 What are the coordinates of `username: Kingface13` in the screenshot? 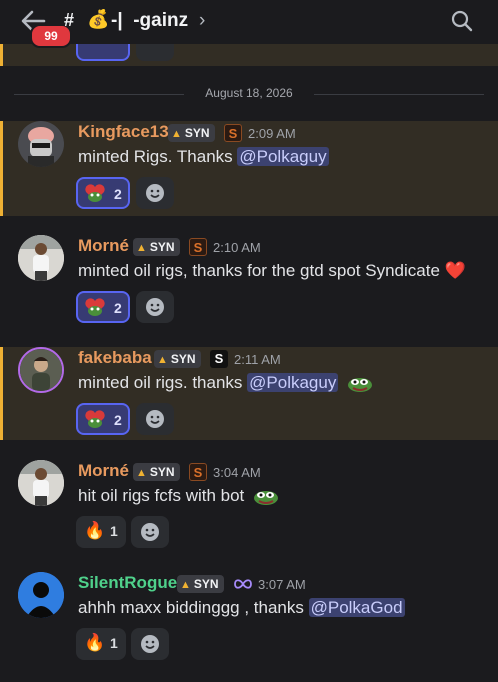 It's located at (123, 132).